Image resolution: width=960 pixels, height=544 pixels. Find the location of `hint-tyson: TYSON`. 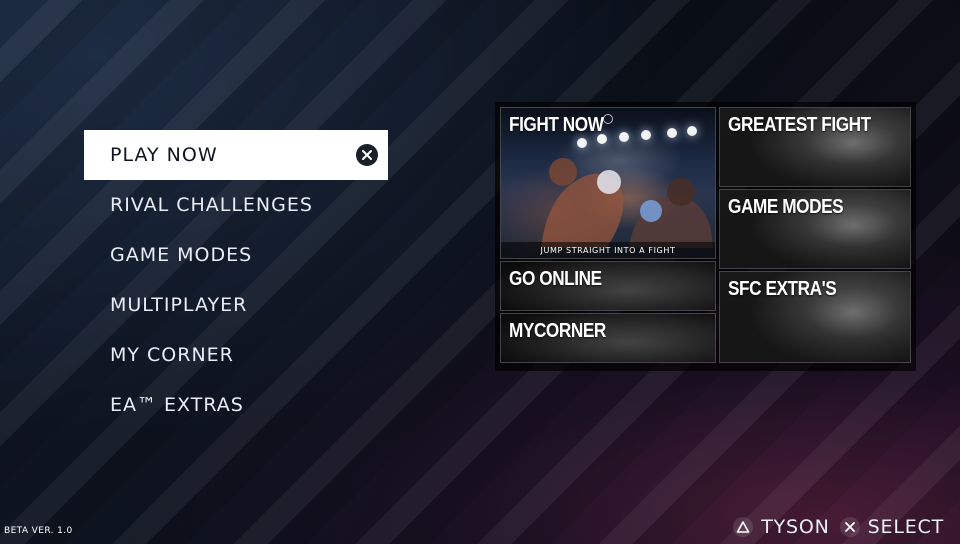

hint-tyson: TYSON is located at coordinates (781, 527).